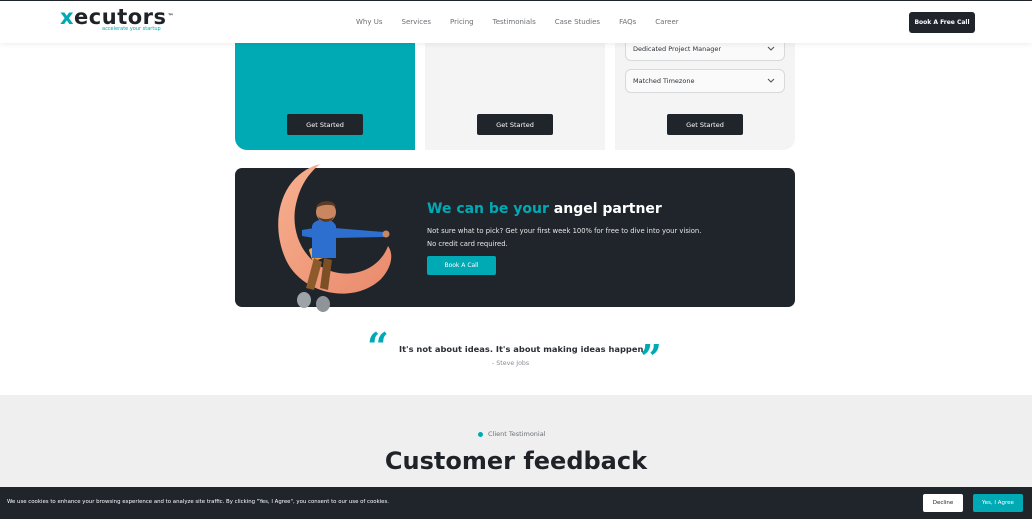 The image size is (1032, 519). What do you see at coordinates (461, 265) in the screenshot?
I see `book-a-call-button: Book A Call` at bounding box center [461, 265].